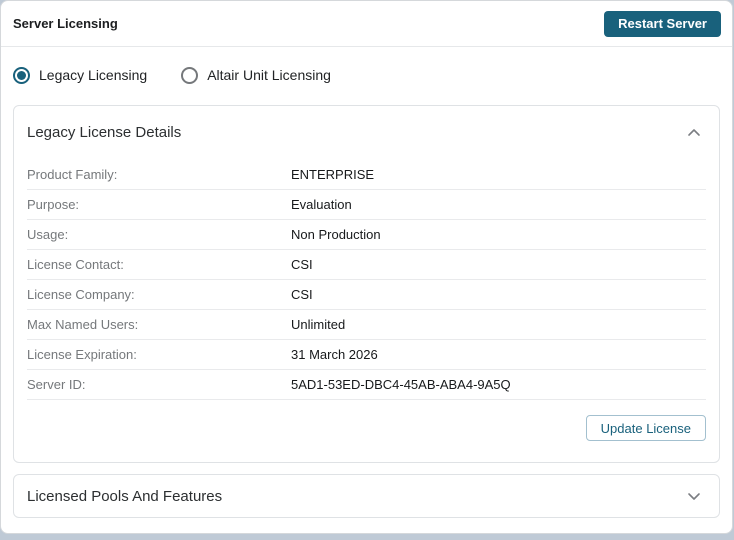 This screenshot has height=540, width=734. I want to click on row-value: Non Production, so click(336, 234).